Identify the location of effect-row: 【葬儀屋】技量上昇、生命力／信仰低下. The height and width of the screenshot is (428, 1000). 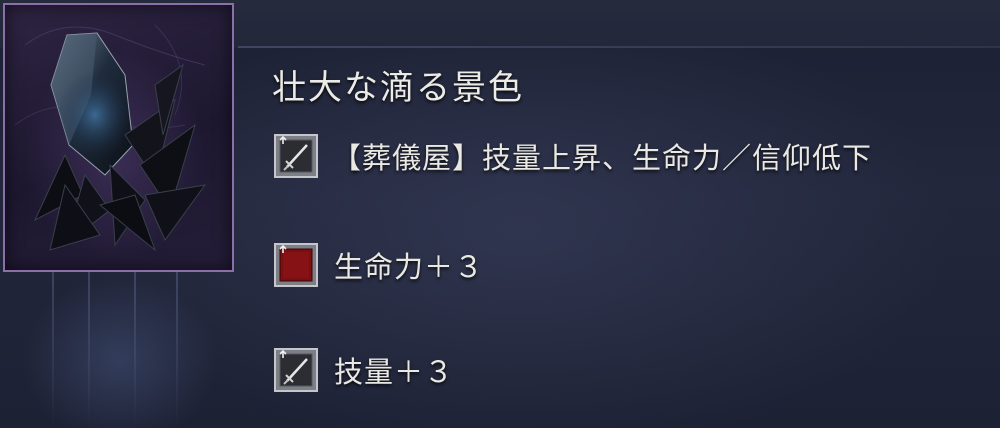
(573, 156).